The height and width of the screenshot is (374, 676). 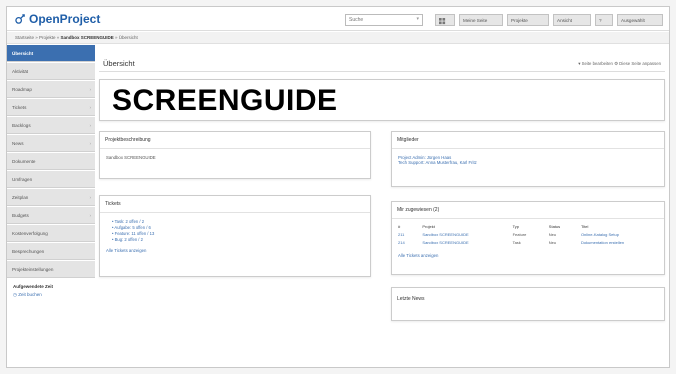 What do you see at coordinates (235, 140) in the screenshot?
I see `widget-title: Projektbeschreibung` at bounding box center [235, 140].